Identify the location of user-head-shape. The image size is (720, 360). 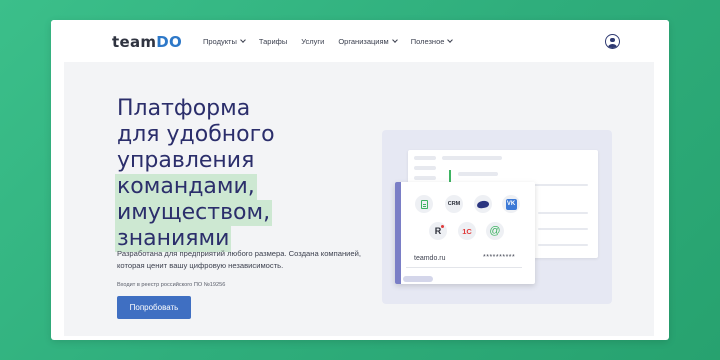
(612, 39).